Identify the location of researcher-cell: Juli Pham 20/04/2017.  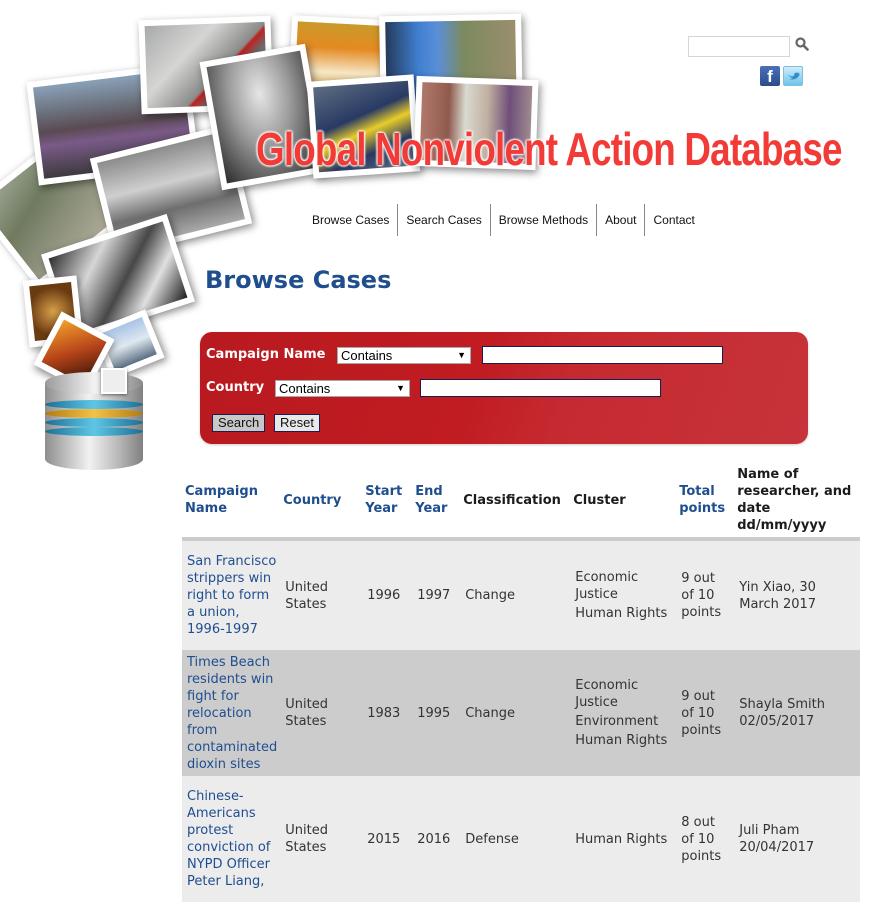
(797, 839).